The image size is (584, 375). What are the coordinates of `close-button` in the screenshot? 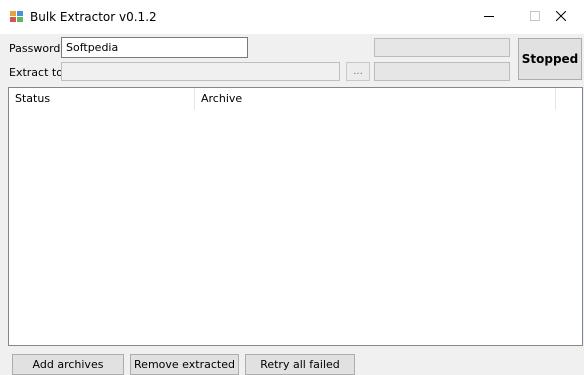 It's located at (561, 17).